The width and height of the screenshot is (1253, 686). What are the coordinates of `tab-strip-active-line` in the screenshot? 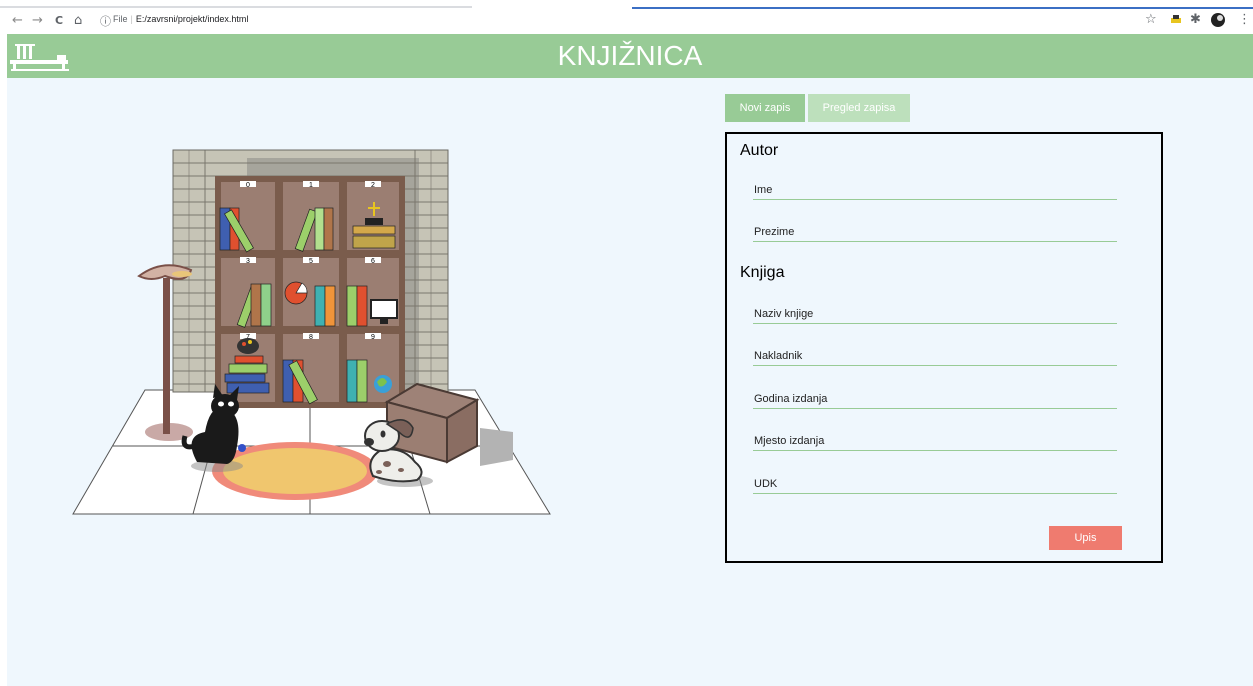 It's located at (942, 8).